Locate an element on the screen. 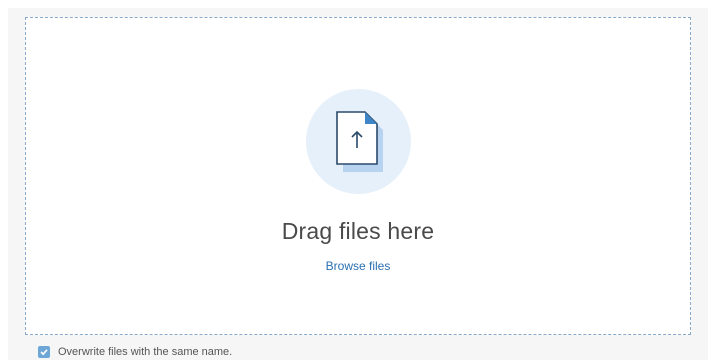  upload-icon-circle is located at coordinates (358, 141).